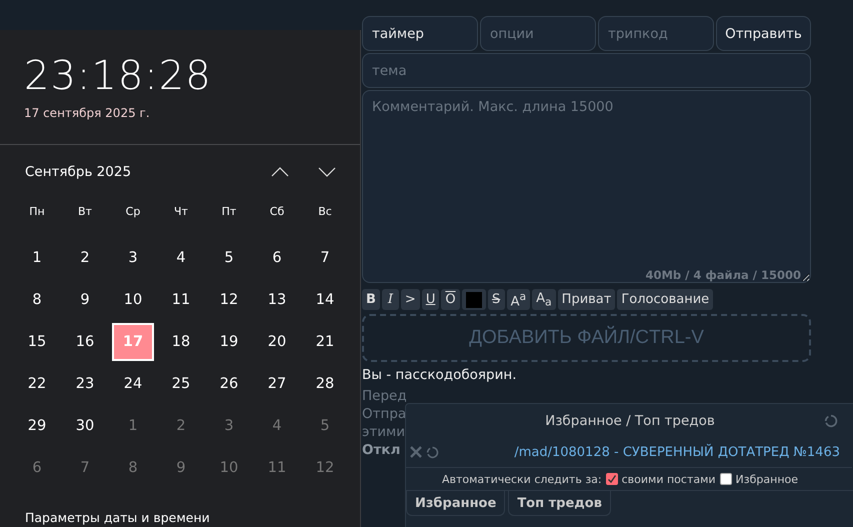  I want to click on chevron-up-icon, so click(280, 172).